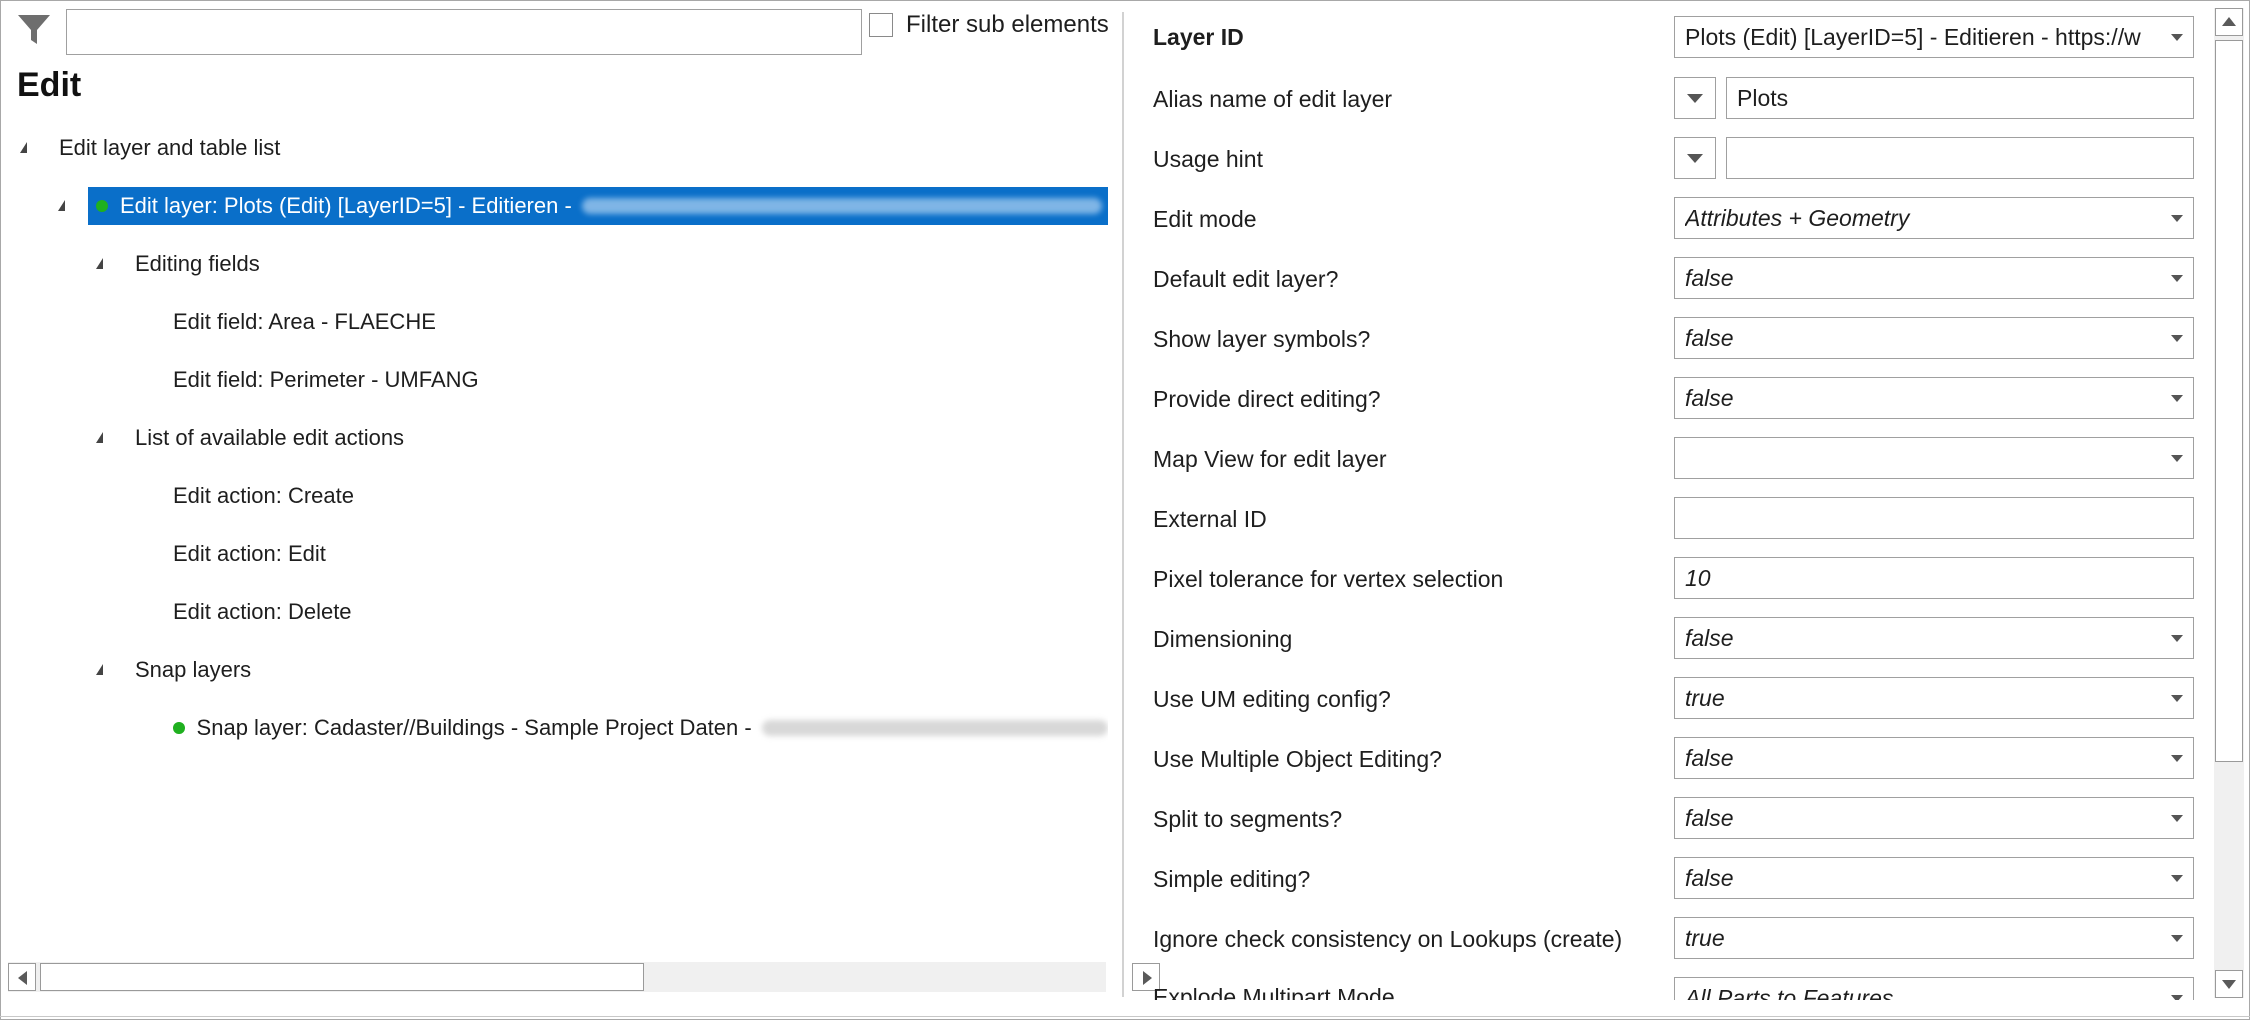  I want to click on pixel-tolerance-input: 10, so click(1934, 578).